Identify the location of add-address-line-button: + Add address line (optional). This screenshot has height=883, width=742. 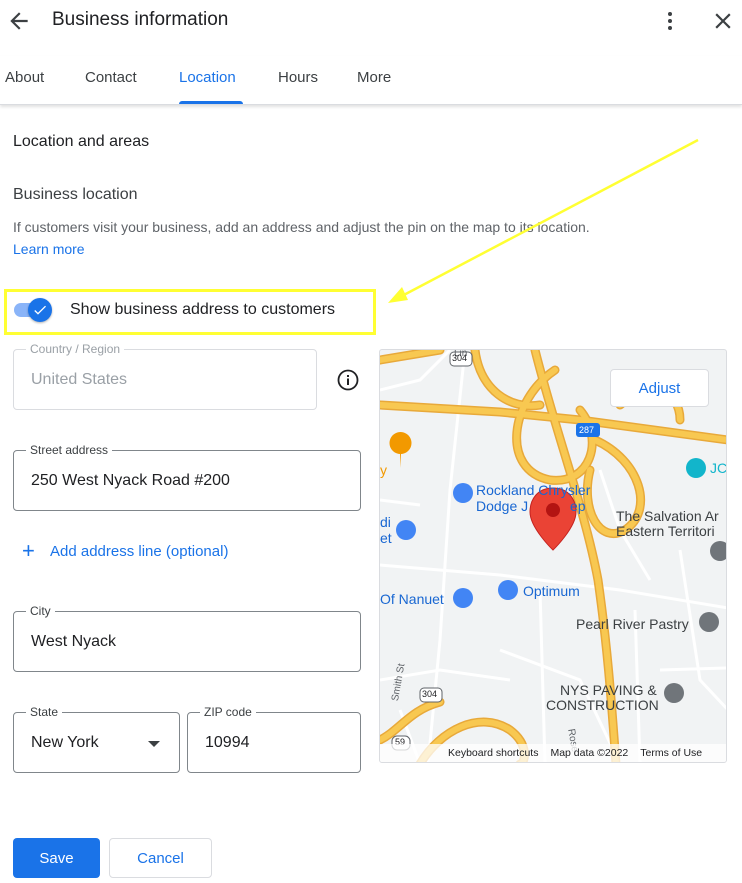
(125, 550).